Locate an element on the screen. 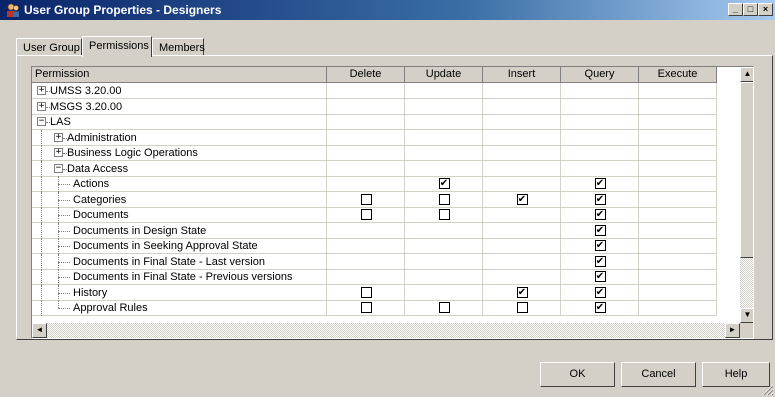 This screenshot has width=775, height=397. table-row: Approval Rules ✔ is located at coordinates (386, 308).